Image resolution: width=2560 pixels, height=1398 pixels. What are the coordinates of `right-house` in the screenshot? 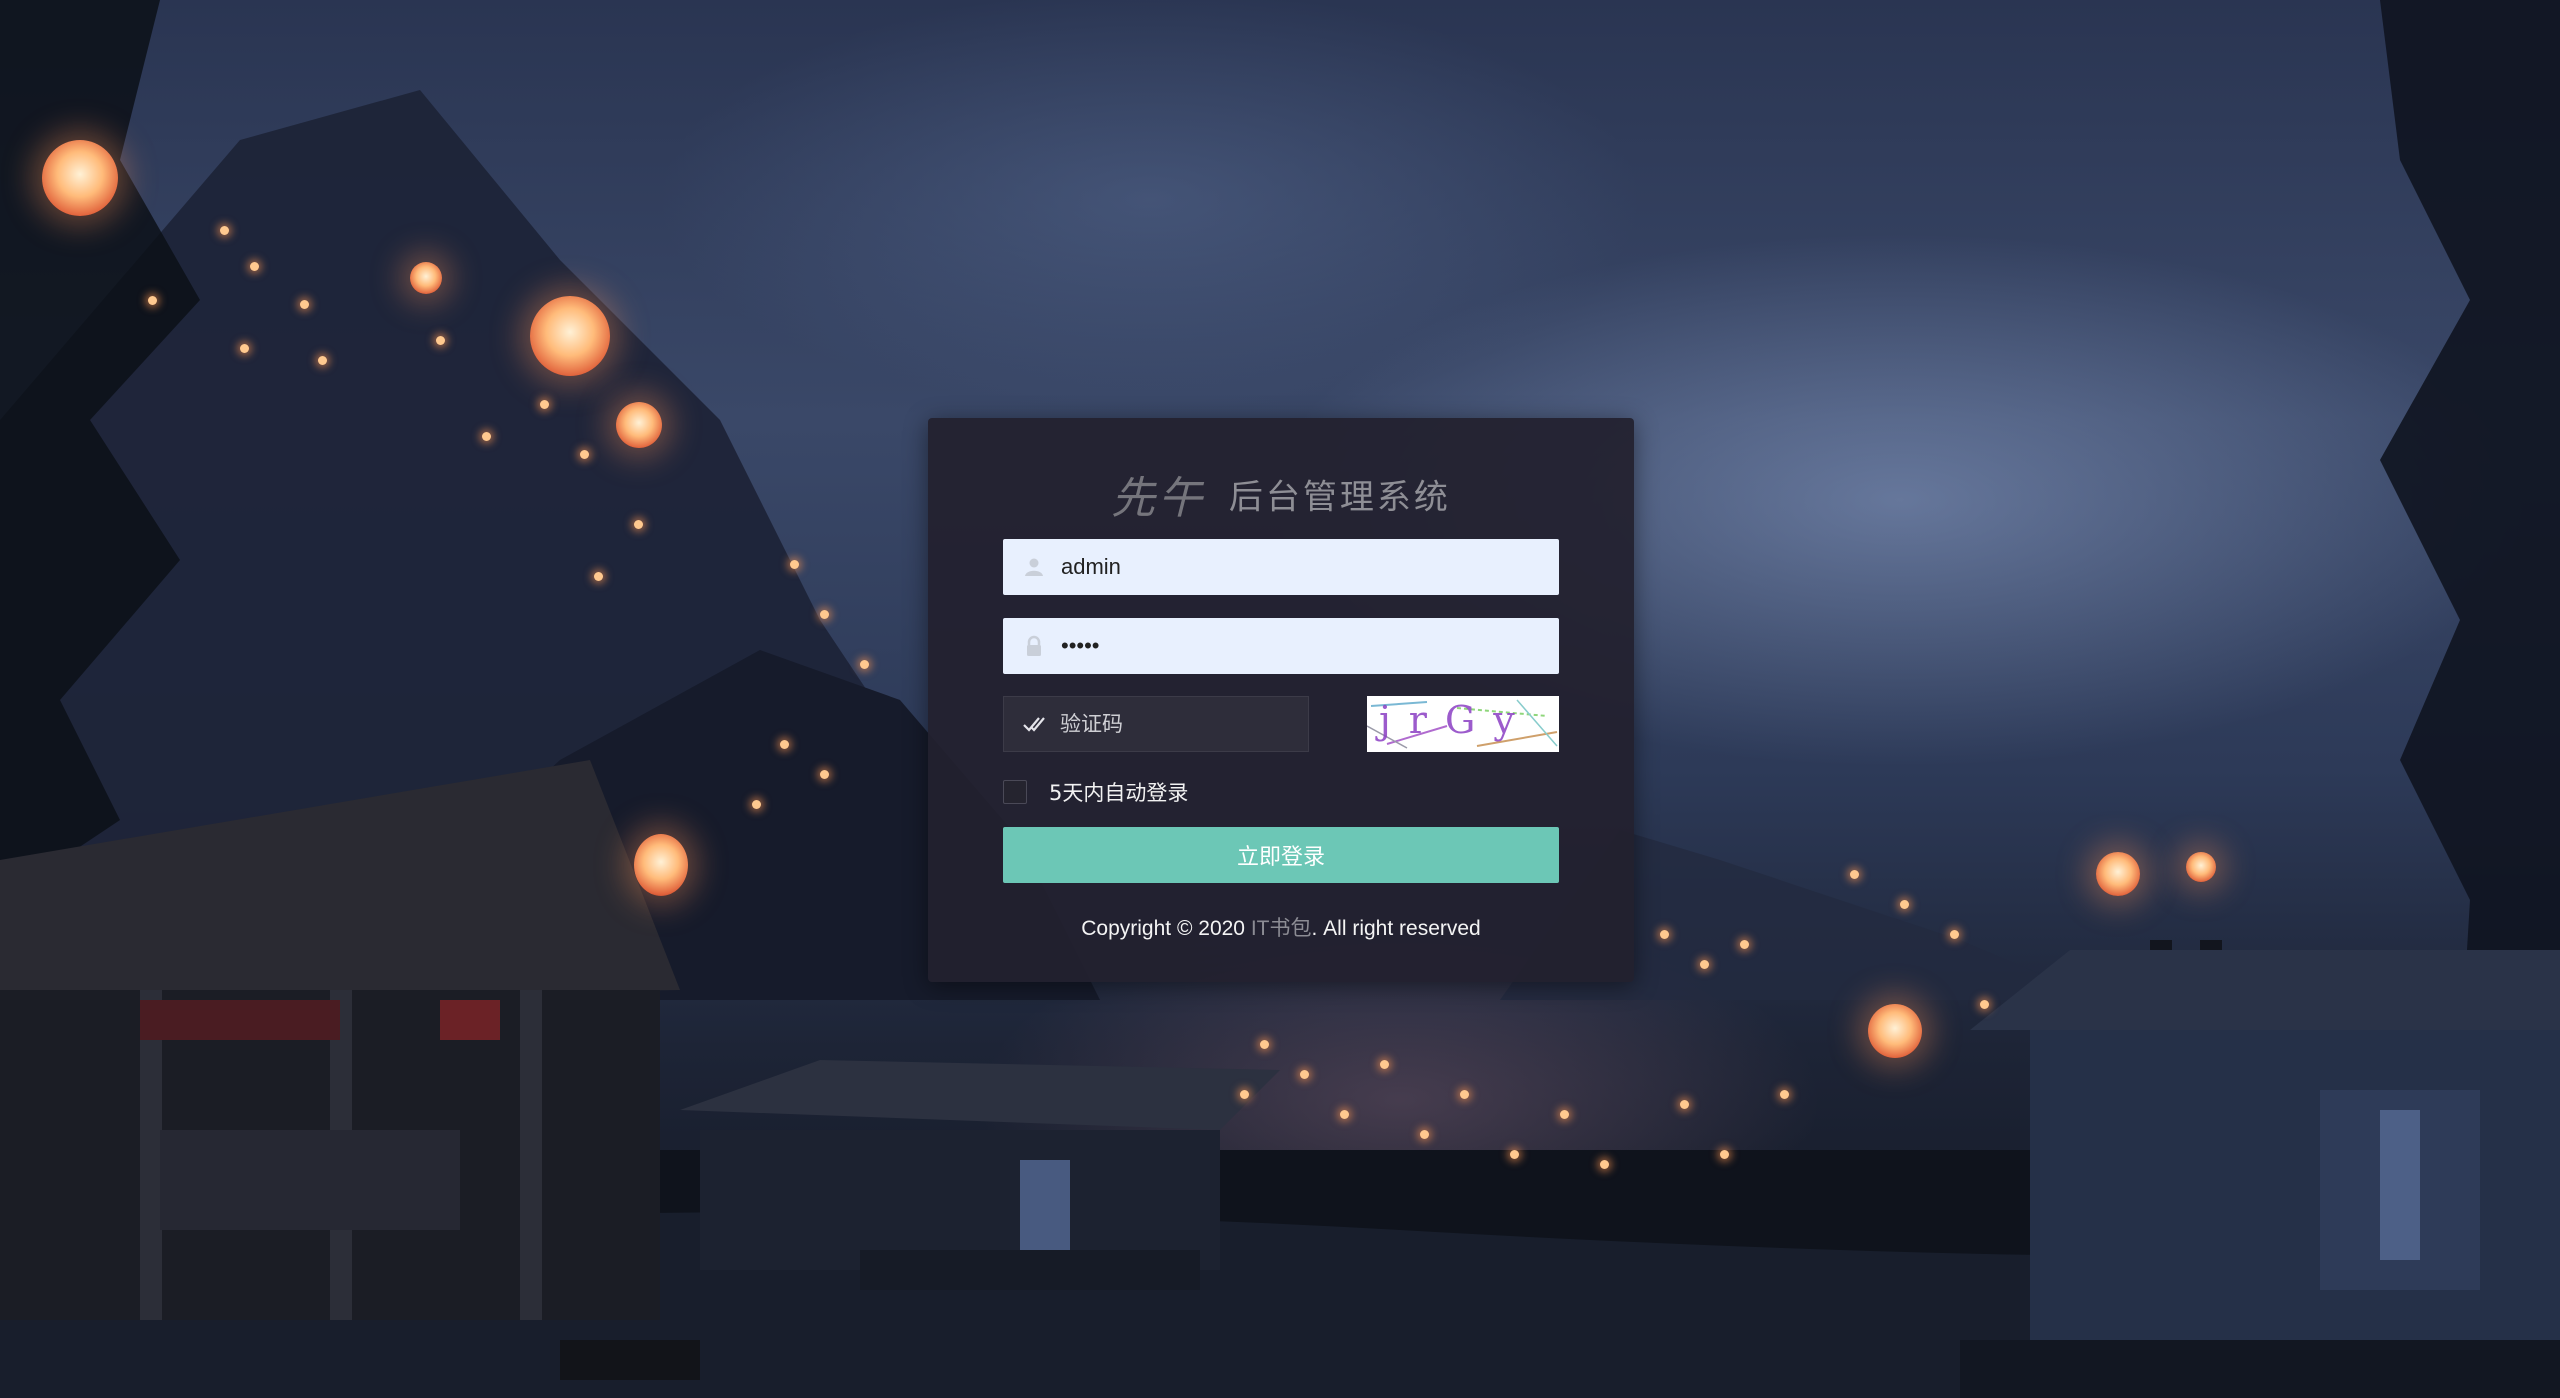 It's located at (2260, 1169).